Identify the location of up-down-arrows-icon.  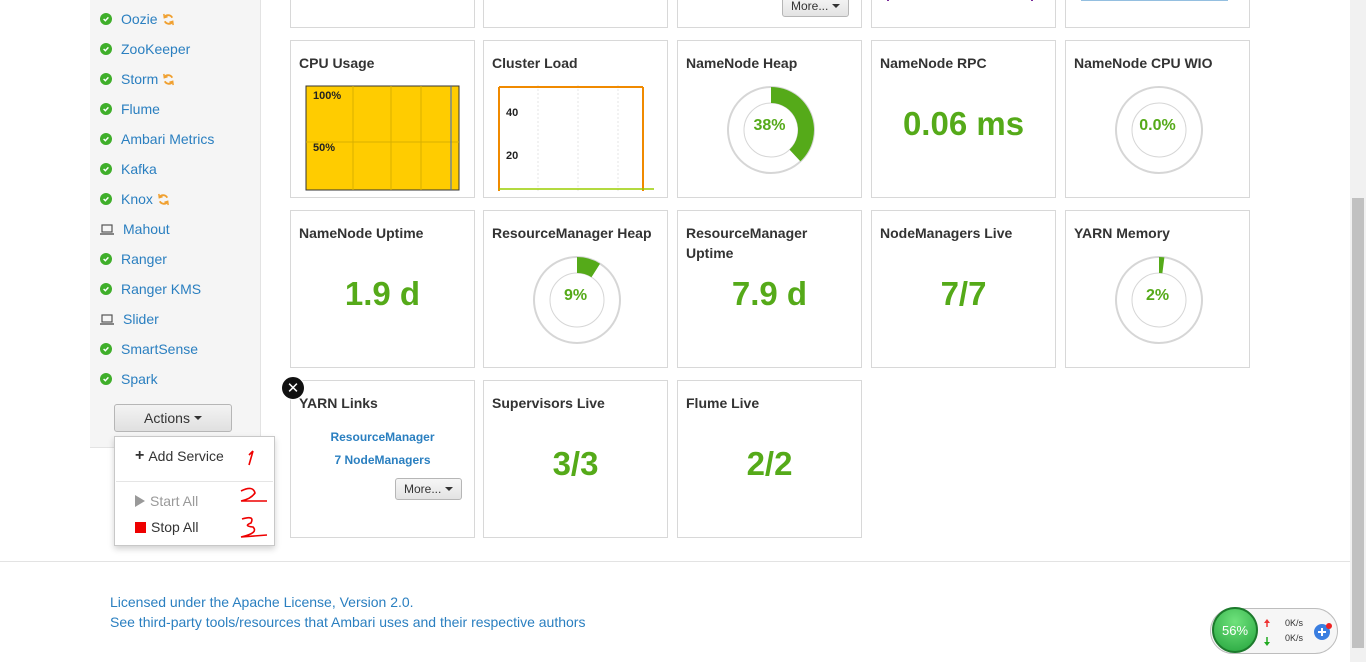
(1267, 632).